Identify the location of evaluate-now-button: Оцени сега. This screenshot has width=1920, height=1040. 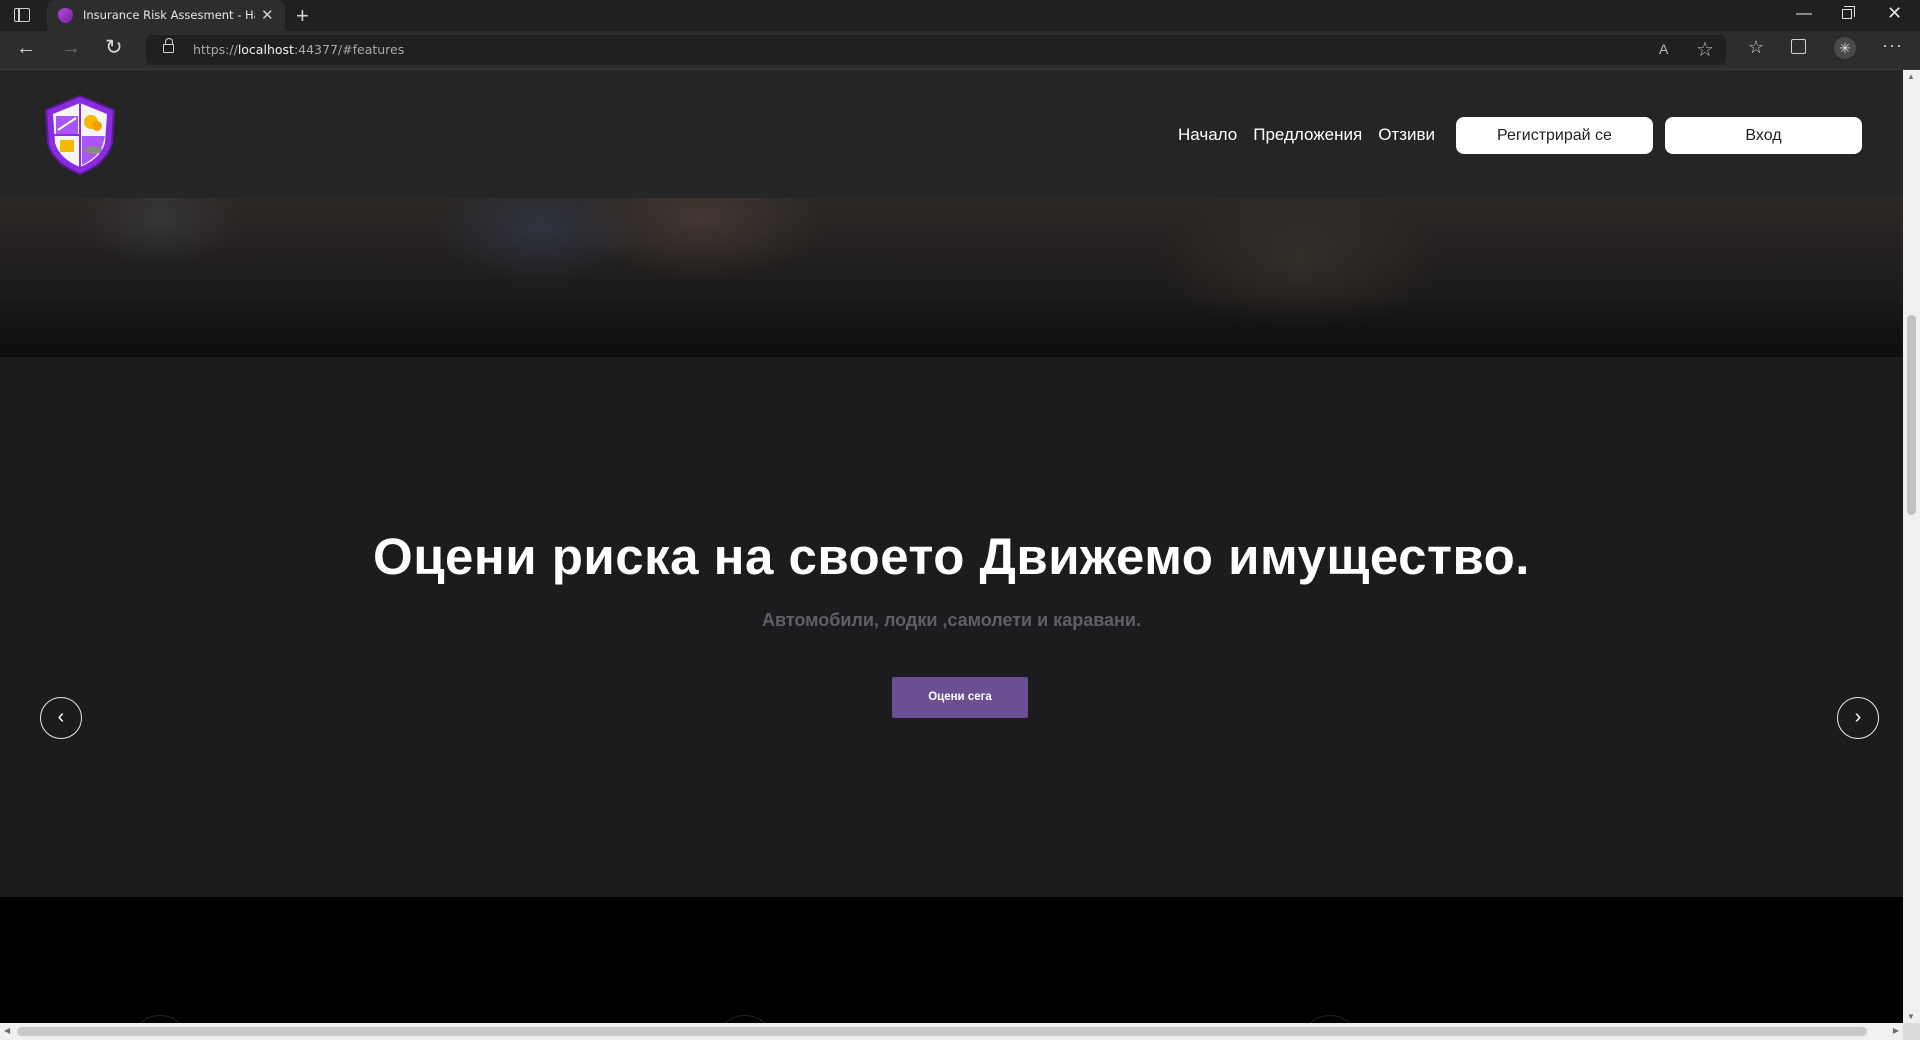
(960, 697).